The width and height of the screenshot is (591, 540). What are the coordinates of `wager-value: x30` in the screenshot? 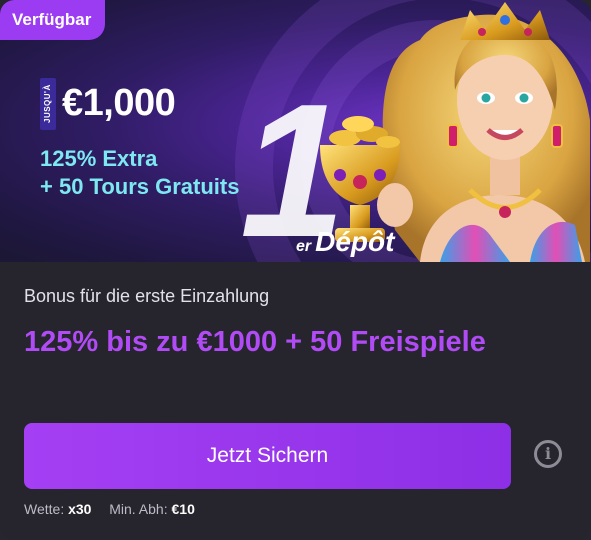 It's located at (80, 509).